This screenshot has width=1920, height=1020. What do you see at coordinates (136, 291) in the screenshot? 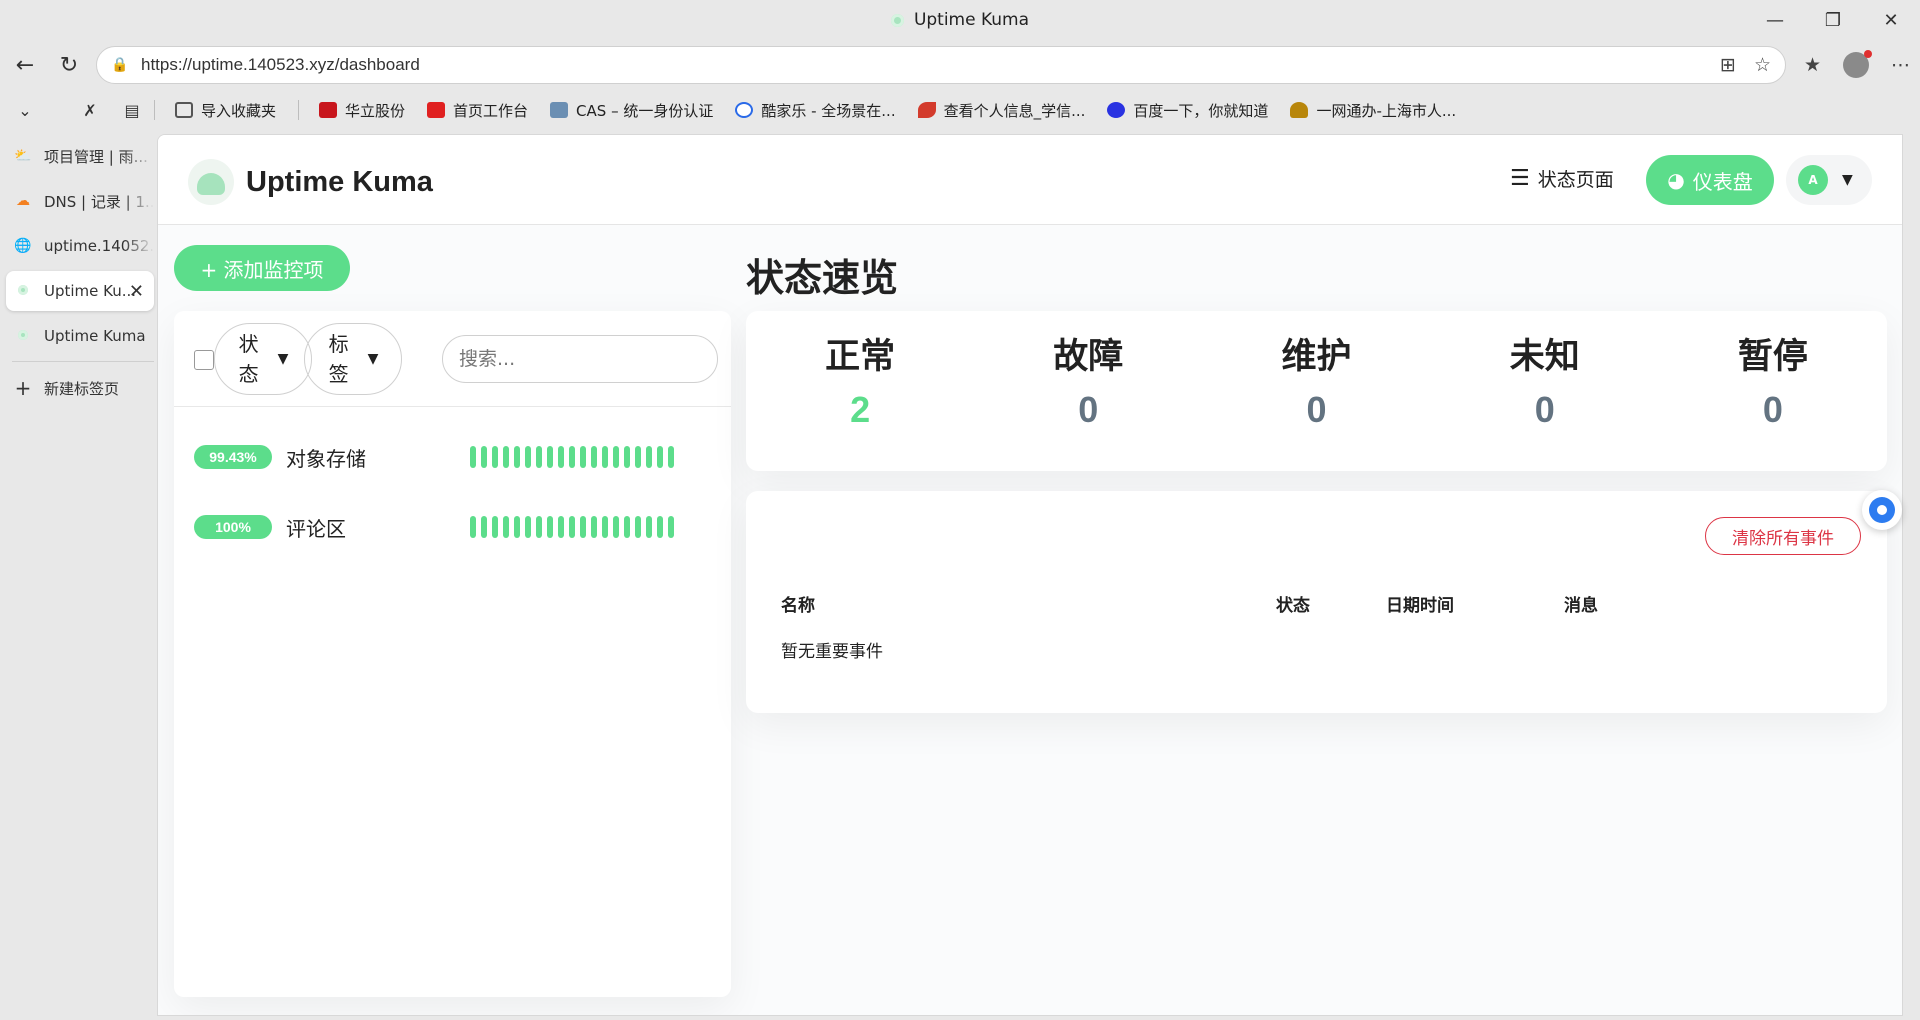
I see `close-tab-icon: ✕` at bounding box center [136, 291].